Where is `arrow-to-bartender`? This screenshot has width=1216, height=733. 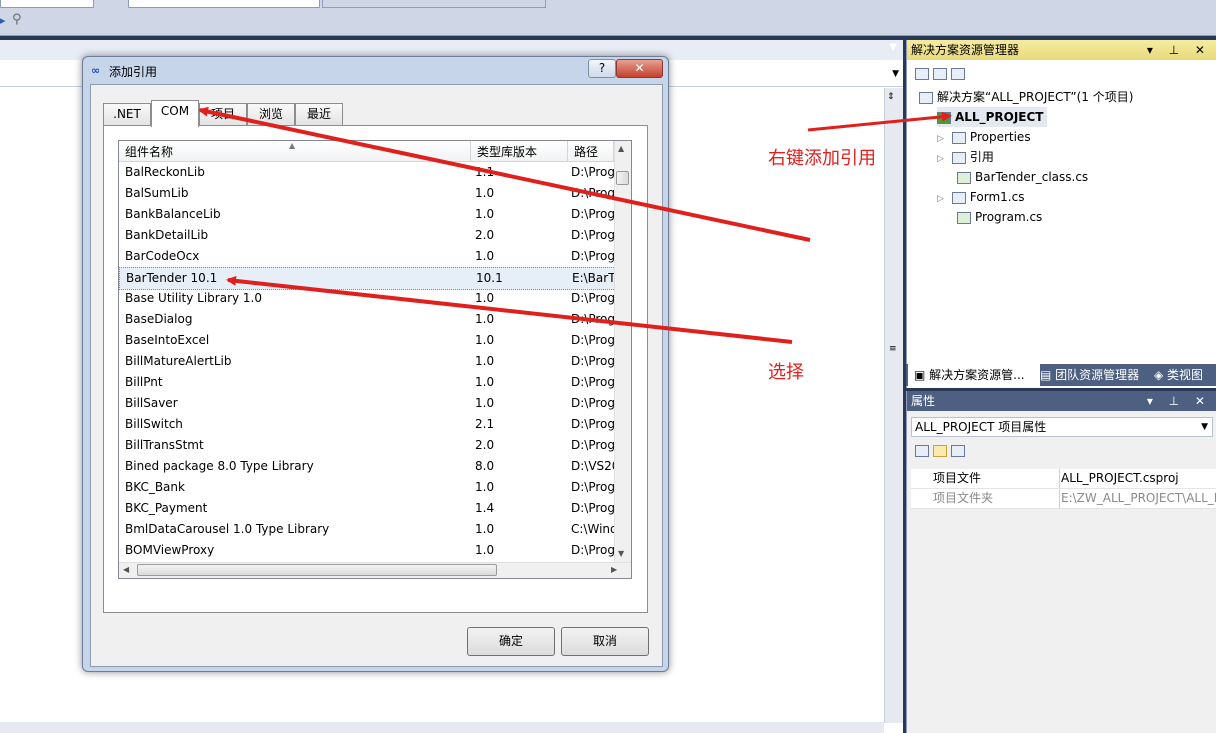 arrow-to-bartender is located at coordinates (509, 309).